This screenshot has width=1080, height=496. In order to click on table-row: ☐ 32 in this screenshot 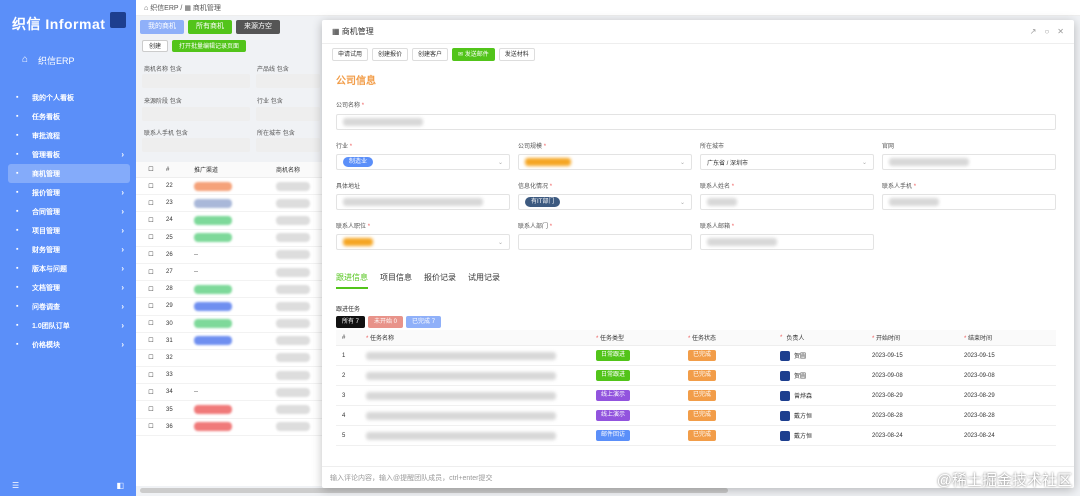, I will do `click(229, 359)`.